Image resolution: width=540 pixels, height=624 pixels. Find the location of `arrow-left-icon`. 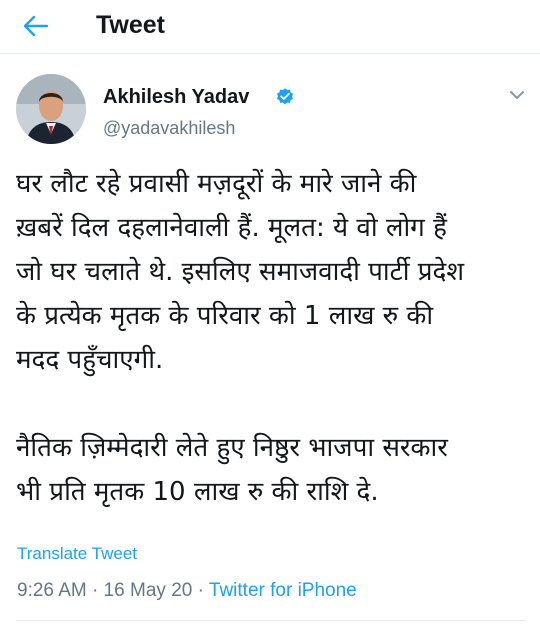

arrow-left-icon is located at coordinates (36, 26).